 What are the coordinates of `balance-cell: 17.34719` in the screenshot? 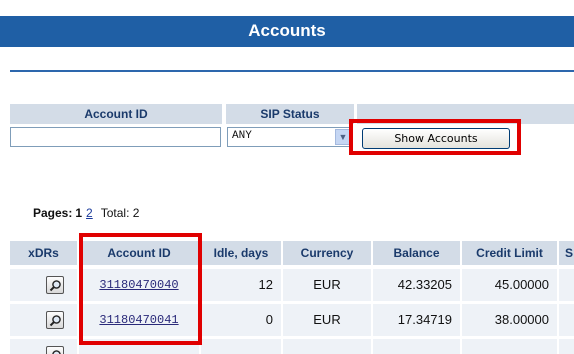 It's located at (416, 320).